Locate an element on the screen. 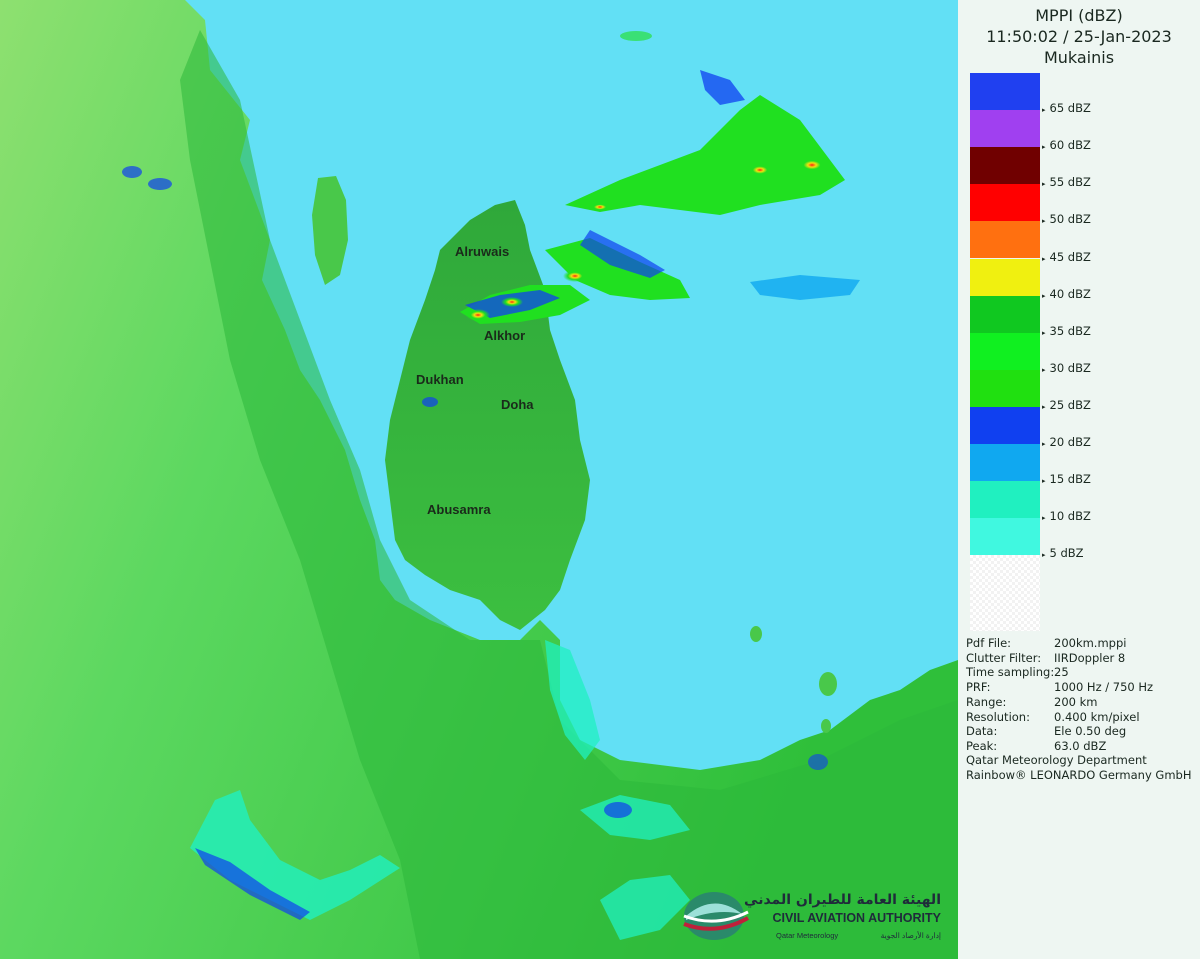 The width and height of the screenshot is (1200, 959). metadata-row: PRF: 1000 Hz / 750 Hz is located at coordinates (1059, 687).